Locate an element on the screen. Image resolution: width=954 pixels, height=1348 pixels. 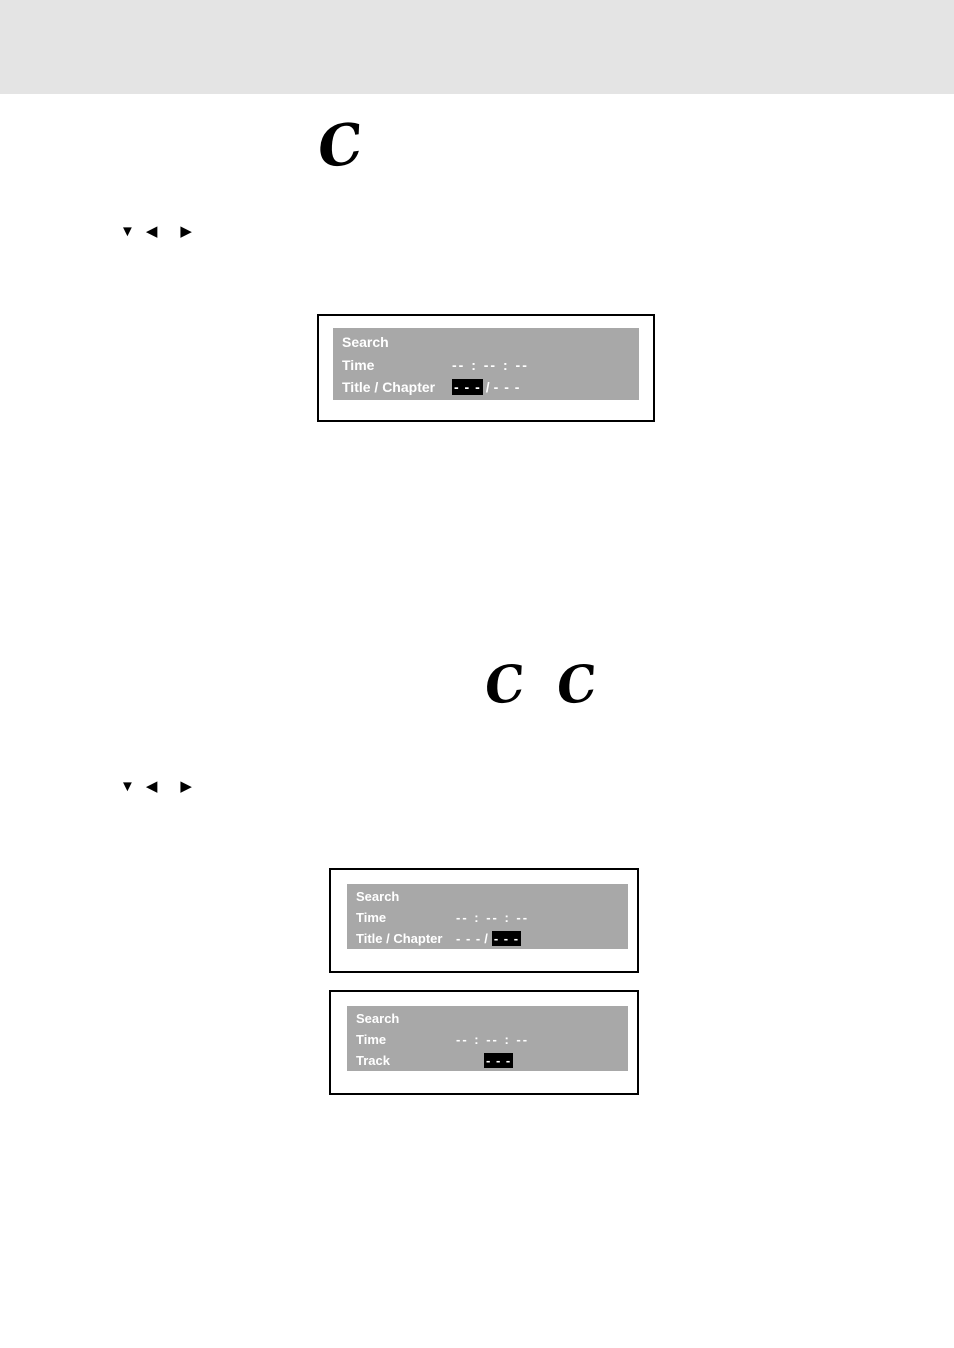
osd-panel-track: Search Time -- : -- : -- Track - - - is located at coordinates (484, 1042).